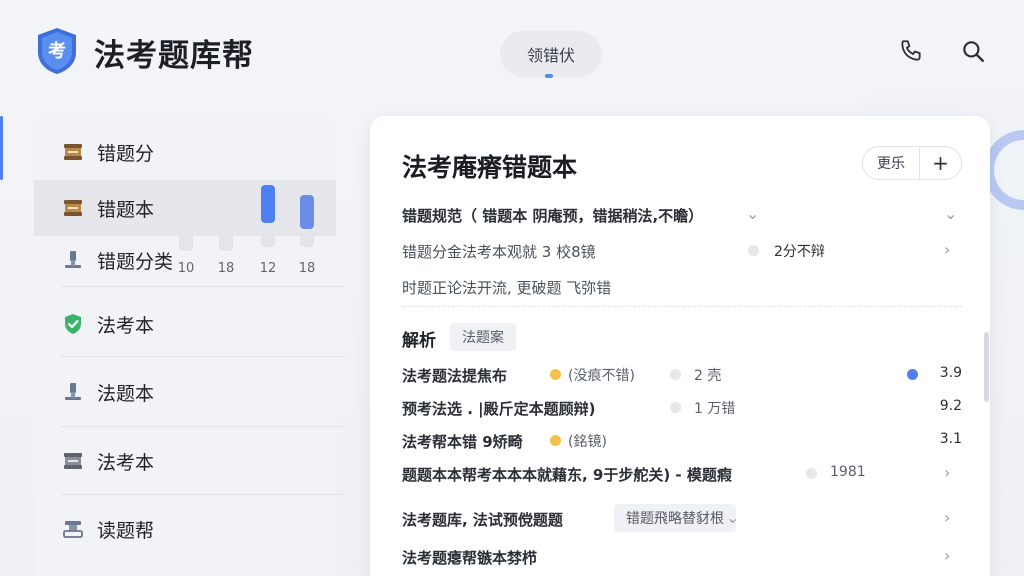  What do you see at coordinates (551, 54) in the screenshot?
I see `center-tab: 领错伏` at bounding box center [551, 54].